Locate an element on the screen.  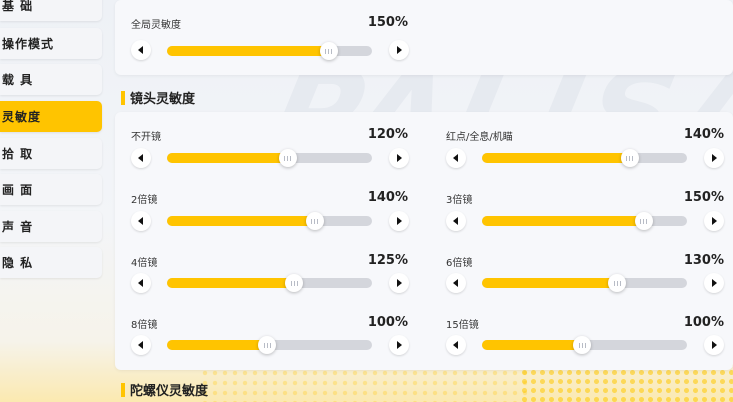
sidebar-item-label: 载 具 is located at coordinates (18, 80).